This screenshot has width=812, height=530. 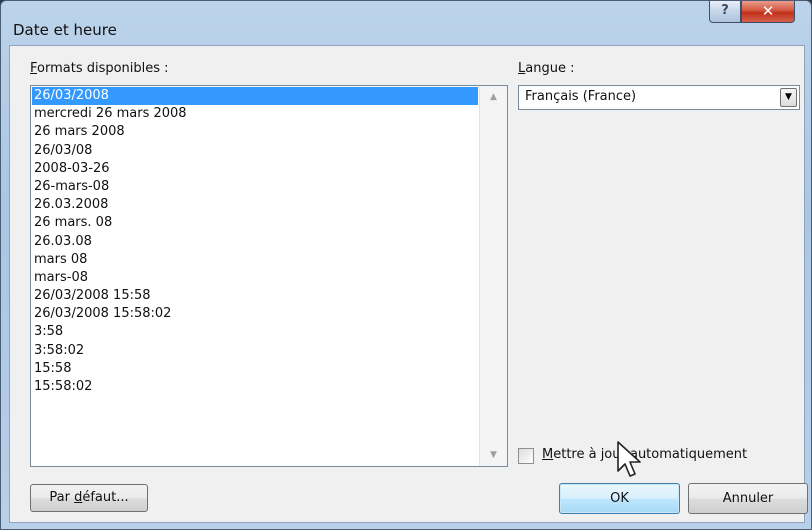 What do you see at coordinates (644, 454) in the screenshot?
I see `auto-update-label: Mettre à jour automatiquement` at bounding box center [644, 454].